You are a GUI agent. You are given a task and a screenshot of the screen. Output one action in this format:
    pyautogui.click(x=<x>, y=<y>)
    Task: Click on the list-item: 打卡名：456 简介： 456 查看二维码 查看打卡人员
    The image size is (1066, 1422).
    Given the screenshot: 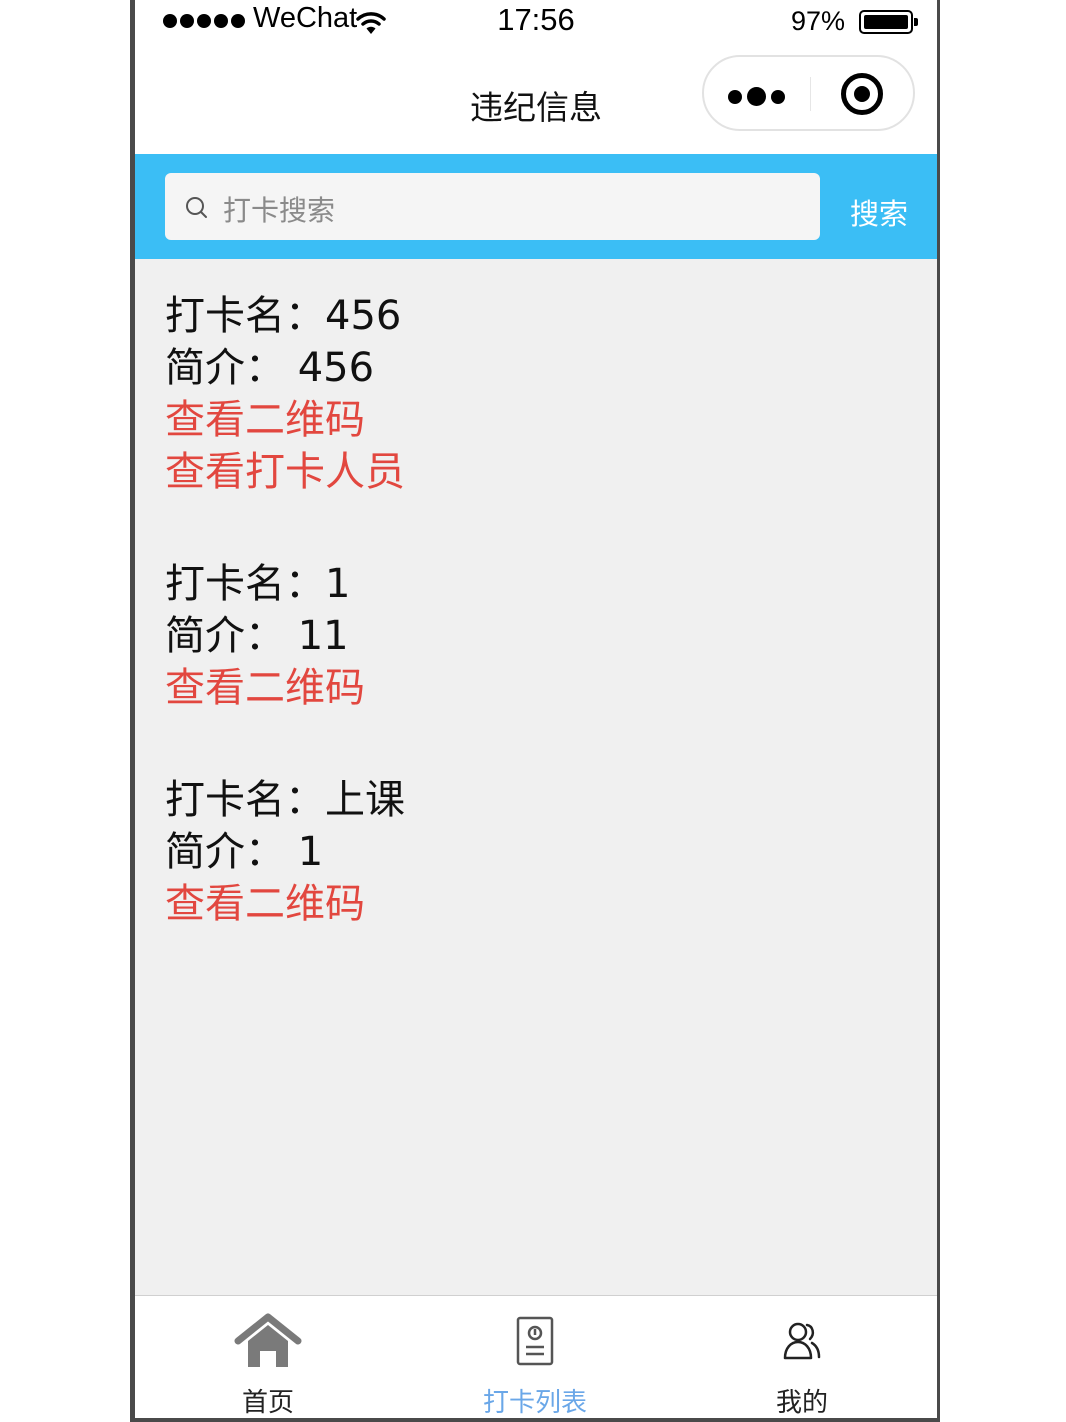 What is the action you would take?
    pyautogui.click(x=535, y=394)
    